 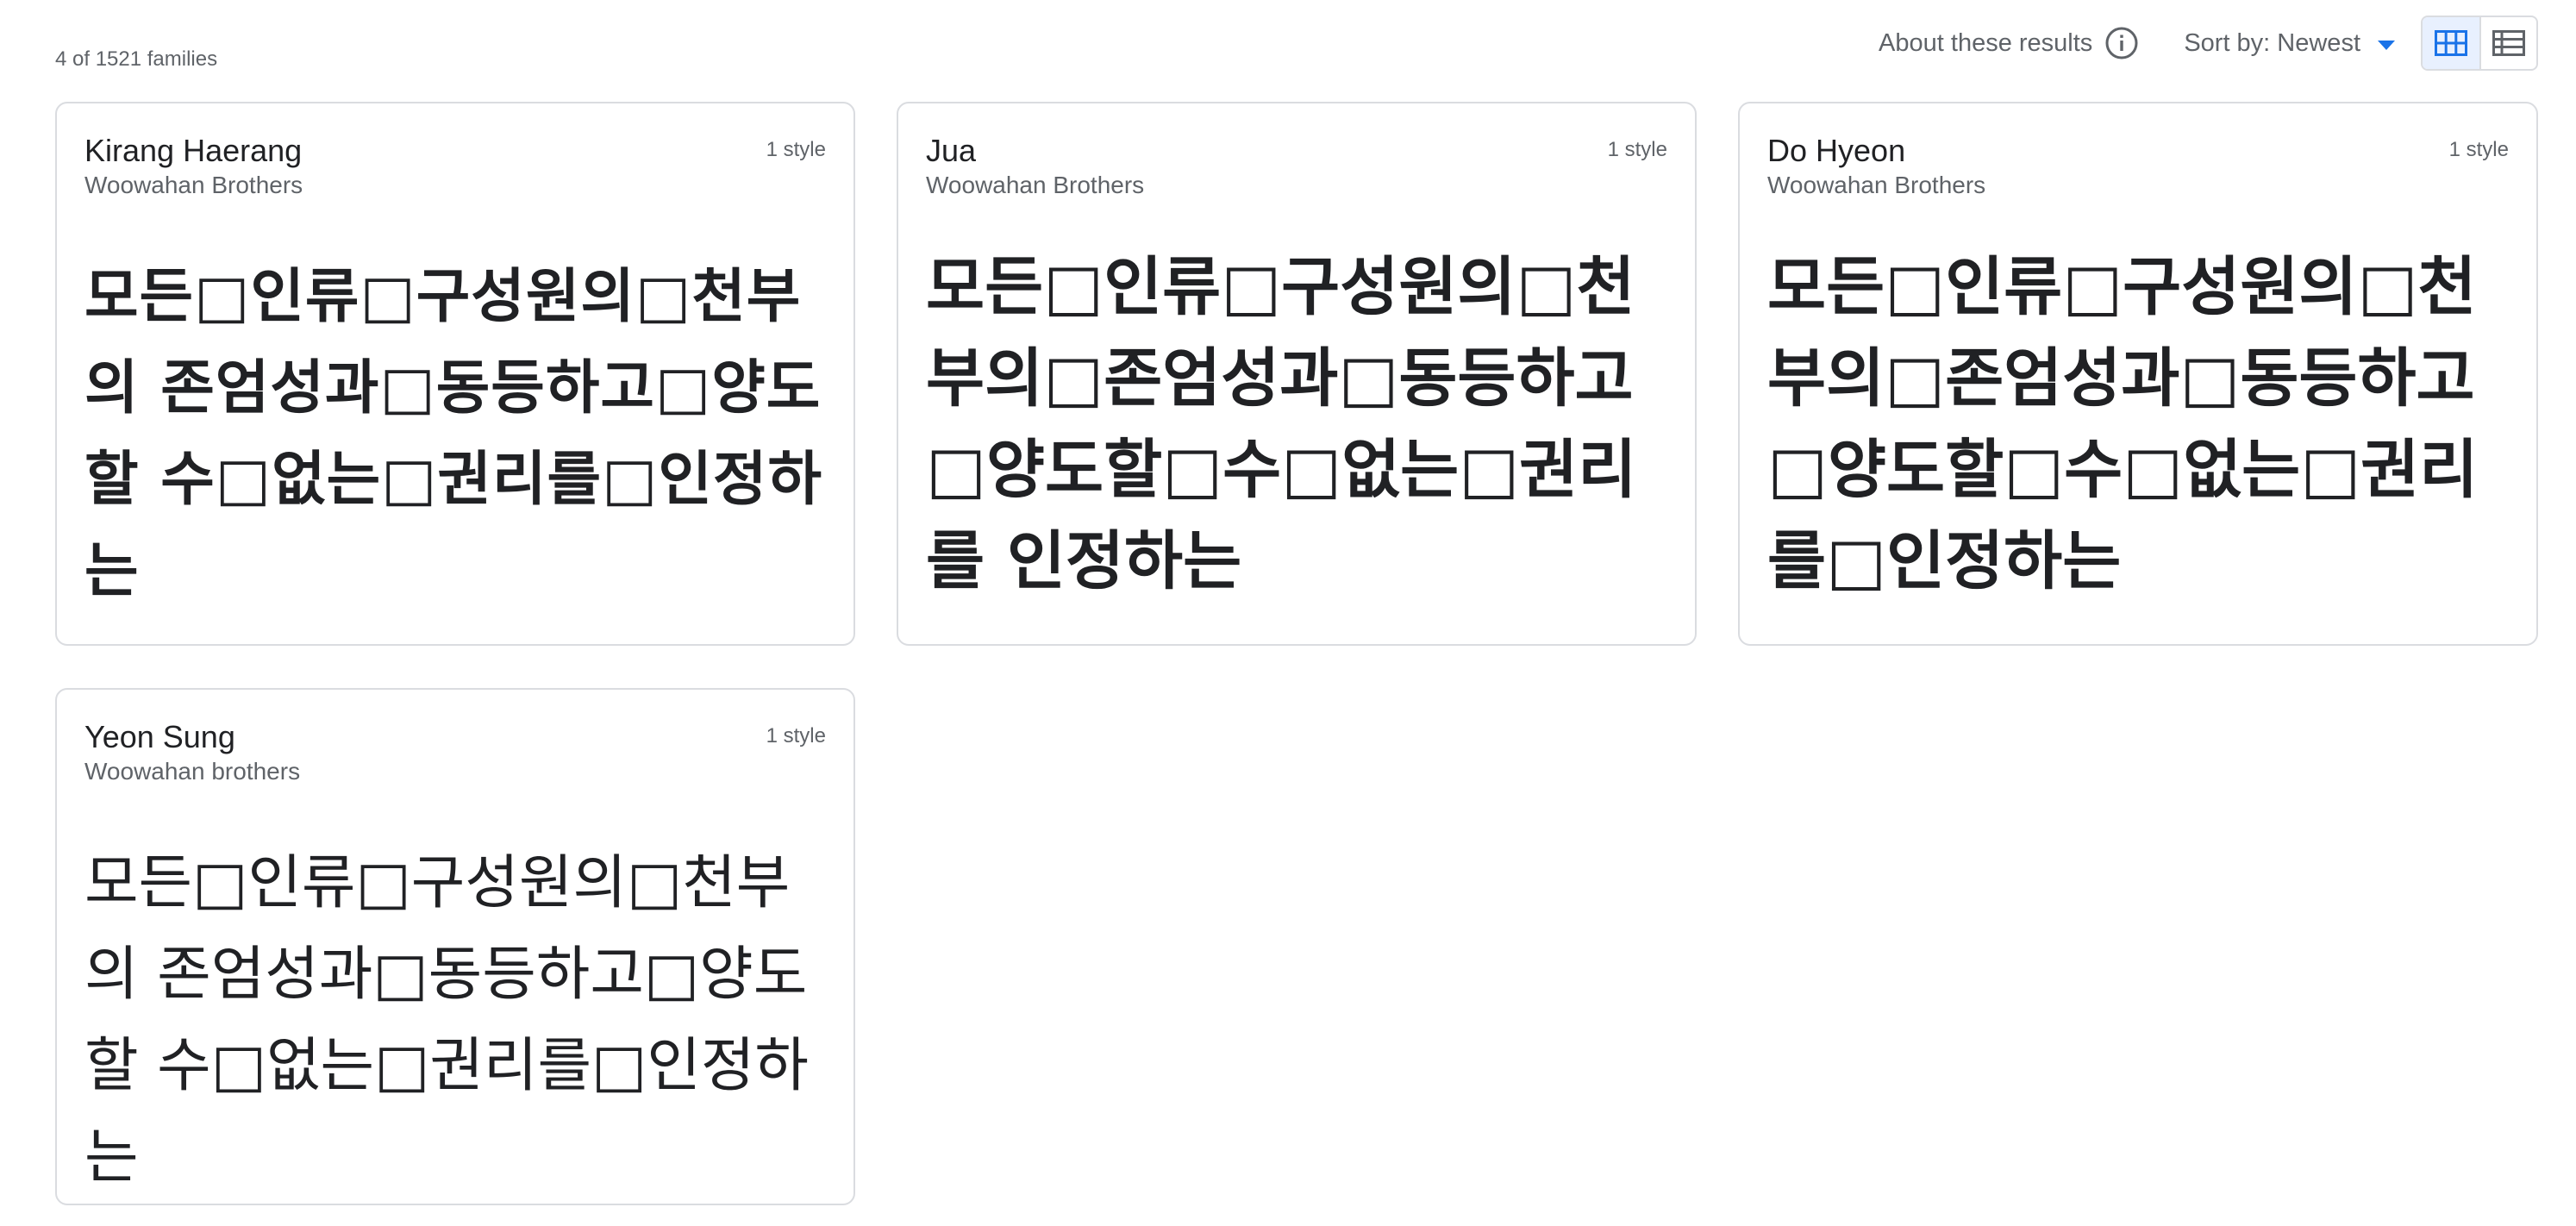 What do you see at coordinates (951, 150) in the screenshot?
I see `family-name: Jua` at bounding box center [951, 150].